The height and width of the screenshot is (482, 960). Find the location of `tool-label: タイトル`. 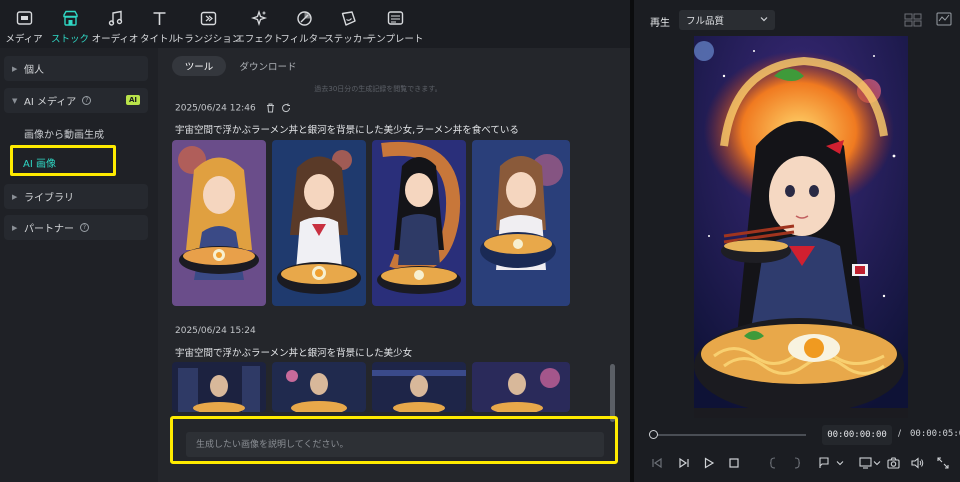

tool-label: タイトル is located at coordinates (159, 39).